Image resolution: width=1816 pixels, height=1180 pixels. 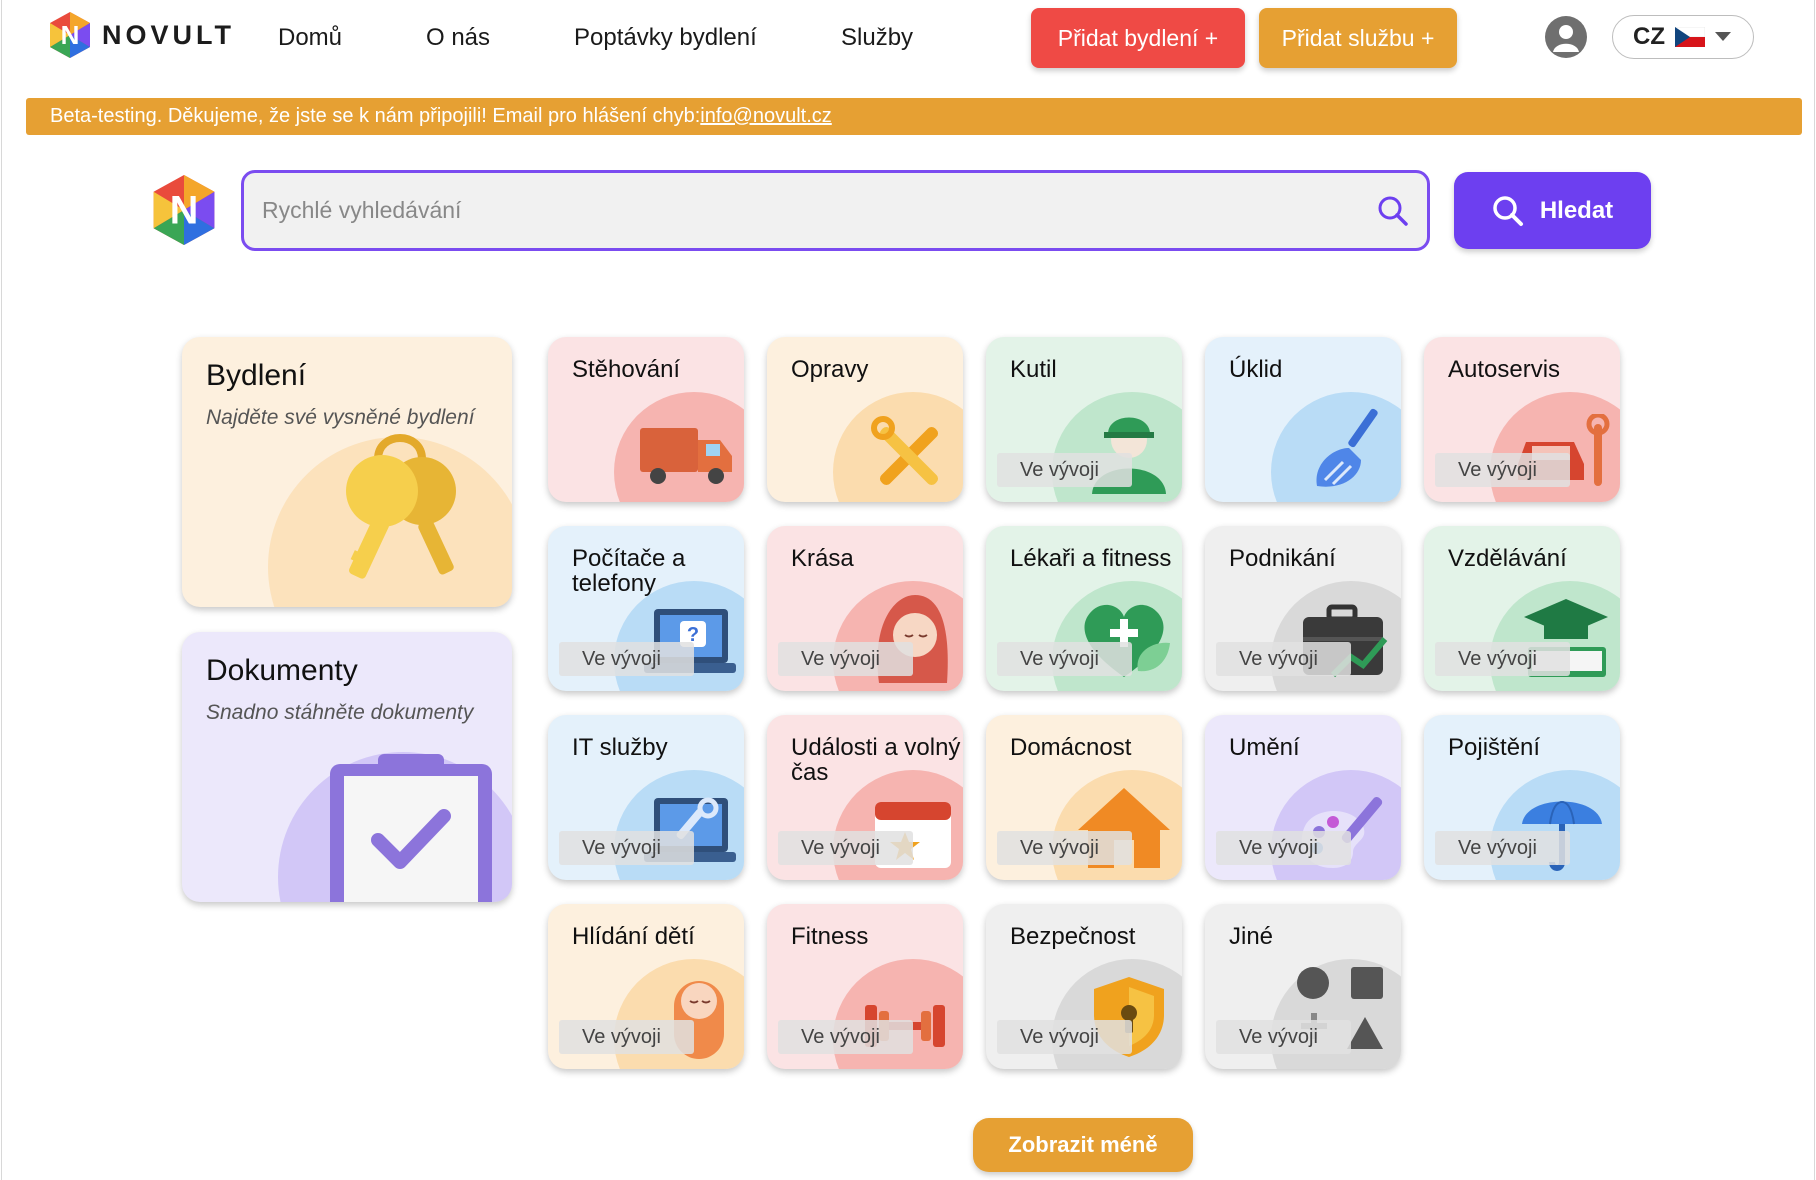 I want to click on language-selector: CZ, so click(x=1683, y=37).